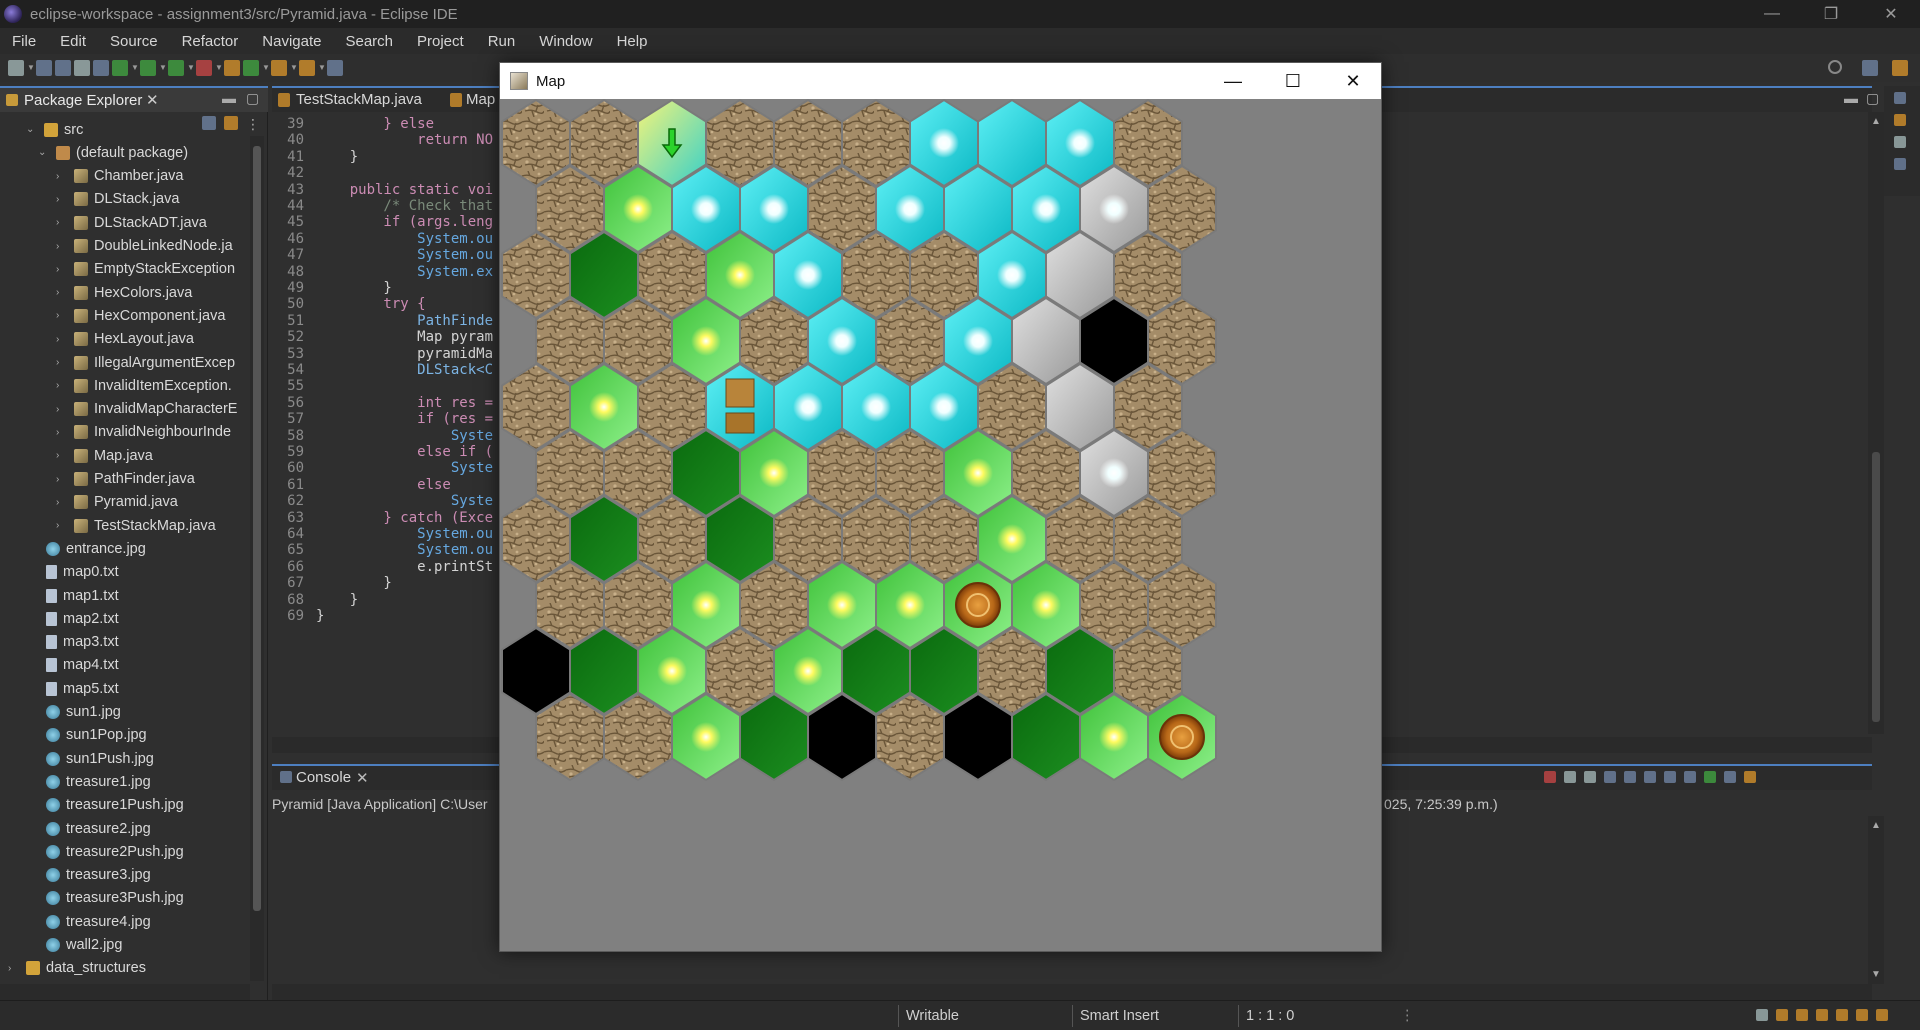  I want to click on menu-help: Help, so click(632, 41).